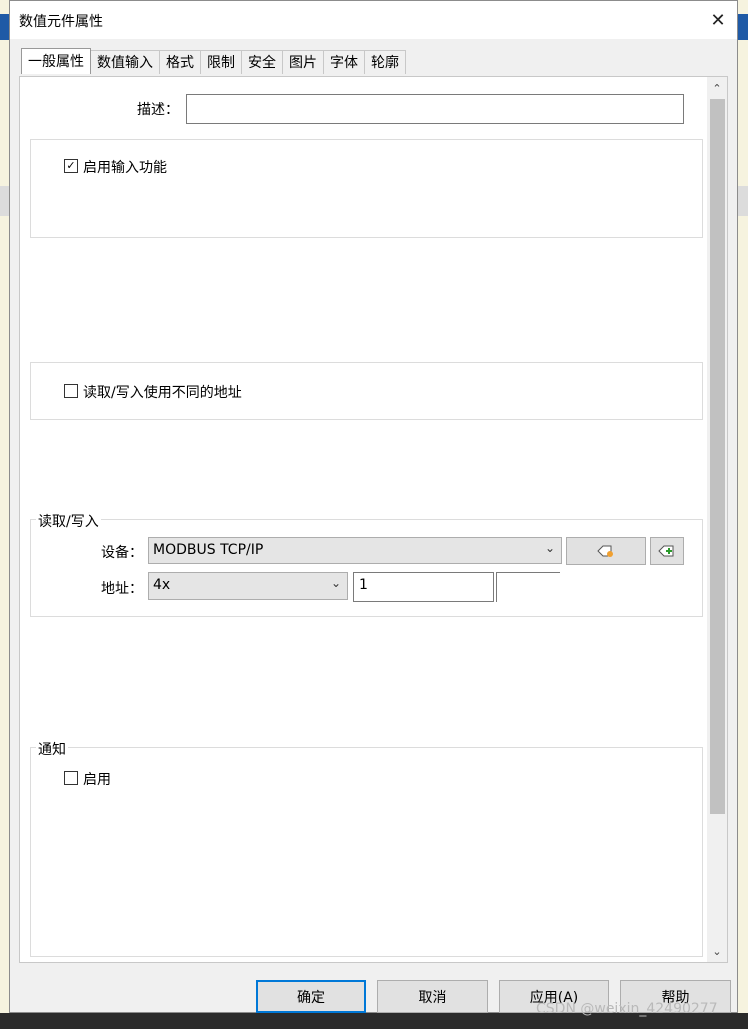 This screenshot has height=1029, width=748. What do you see at coordinates (344, 62) in the screenshot?
I see `tab-font: 字体` at bounding box center [344, 62].